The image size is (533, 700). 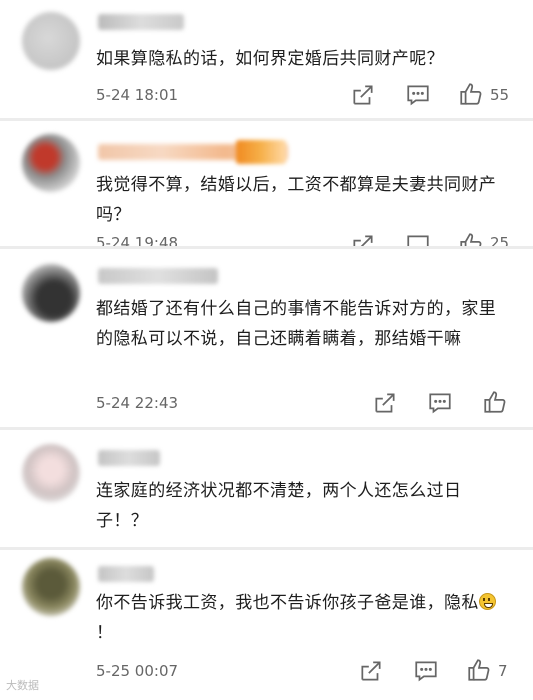 I want to click on comment-time: 5-25 00:07, so click(x=137, y=671).